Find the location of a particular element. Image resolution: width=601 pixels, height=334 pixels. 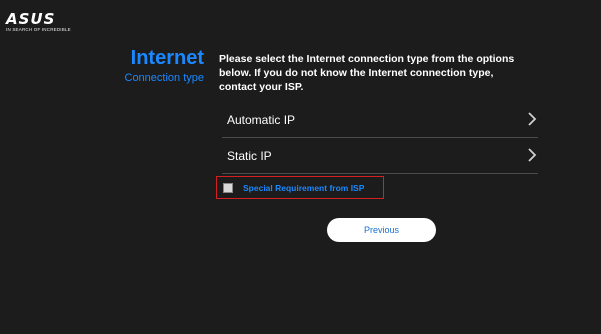

page-heading: Internet Connection type is located at coordinates (165, 66).